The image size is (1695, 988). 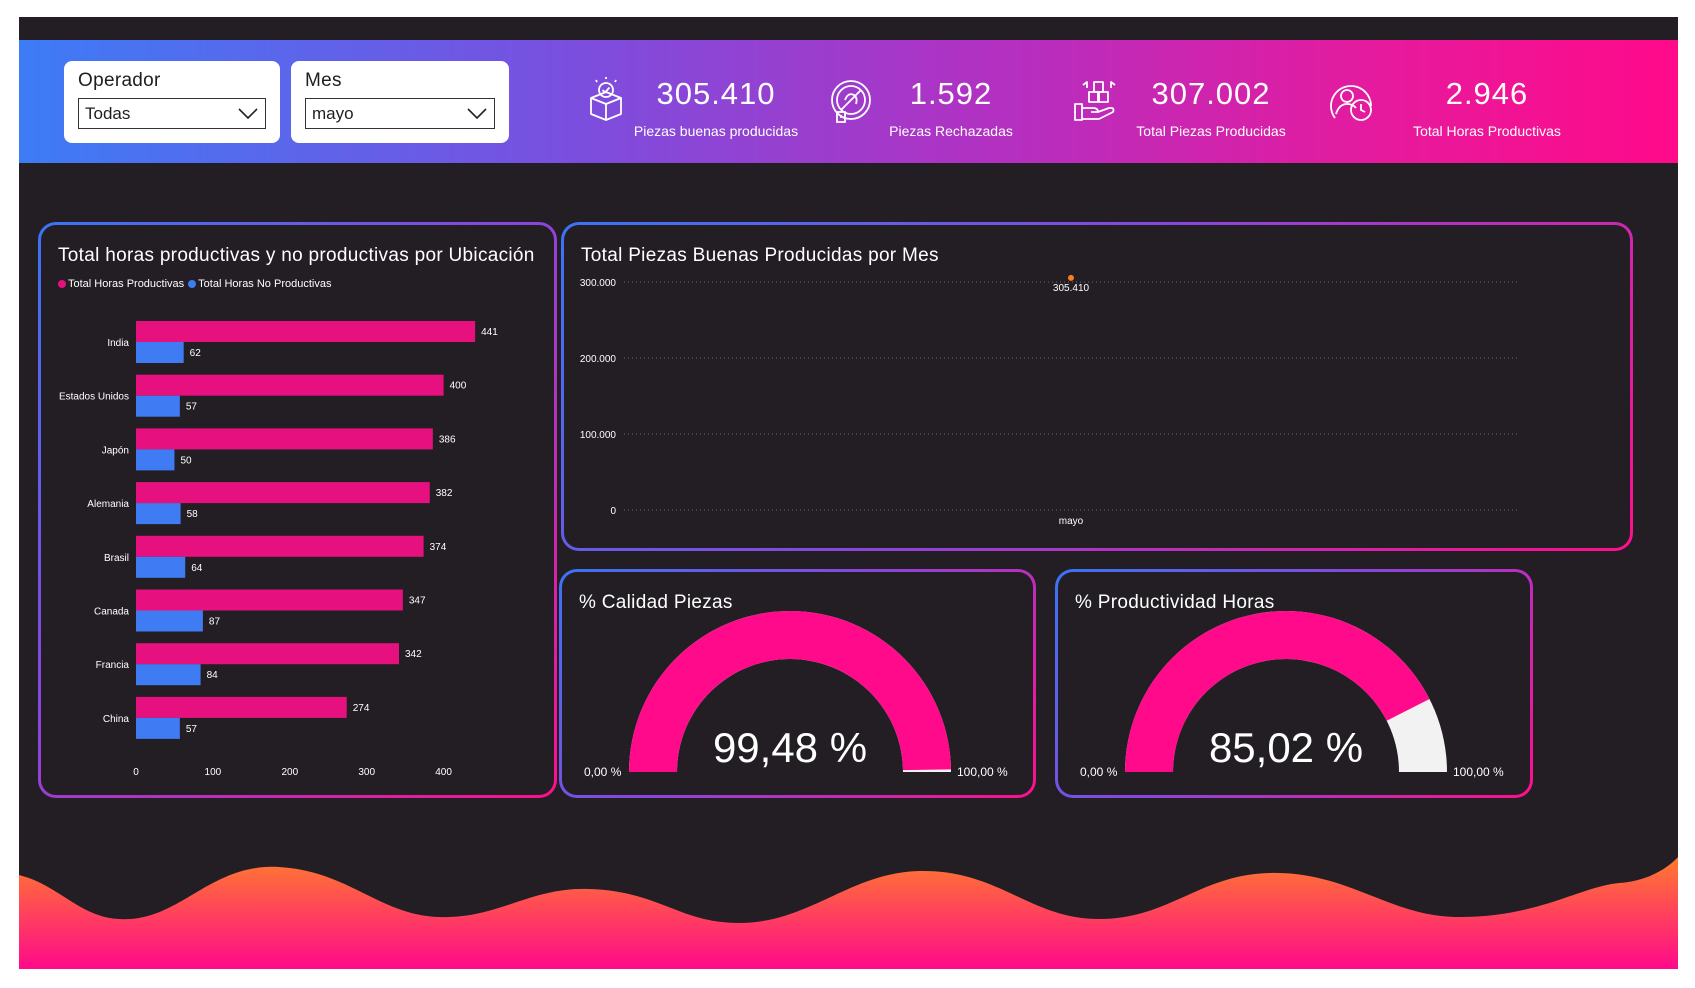 I want to click on kpi-total-pieces: 307.002 Total Piezas Producidas, so click(x=1191, y=111).